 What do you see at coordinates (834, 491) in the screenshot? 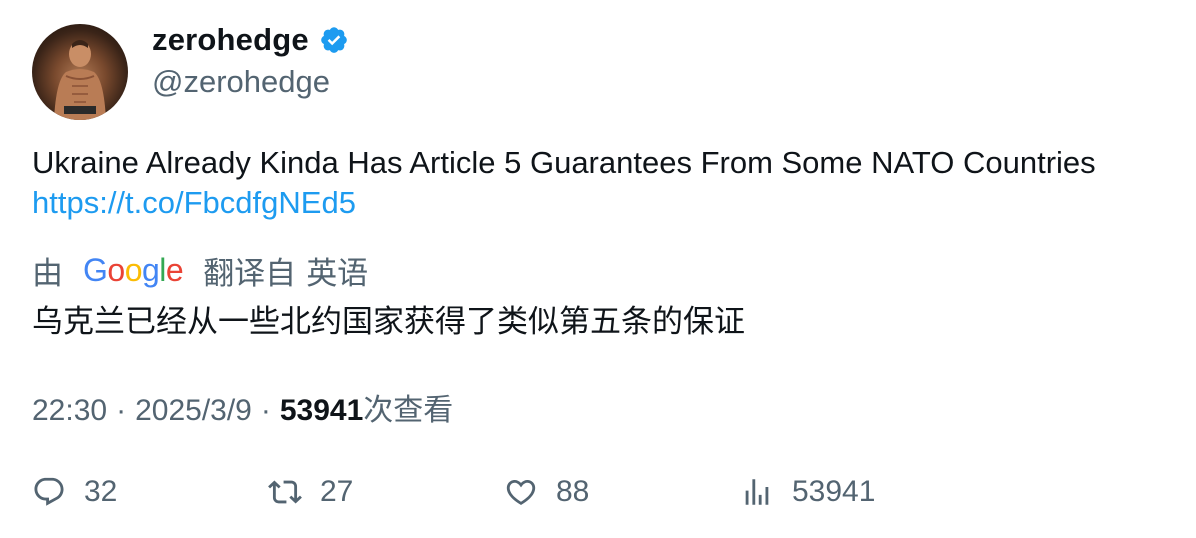
I see `views-action-count: 53941` at bounding box center [834, 491].